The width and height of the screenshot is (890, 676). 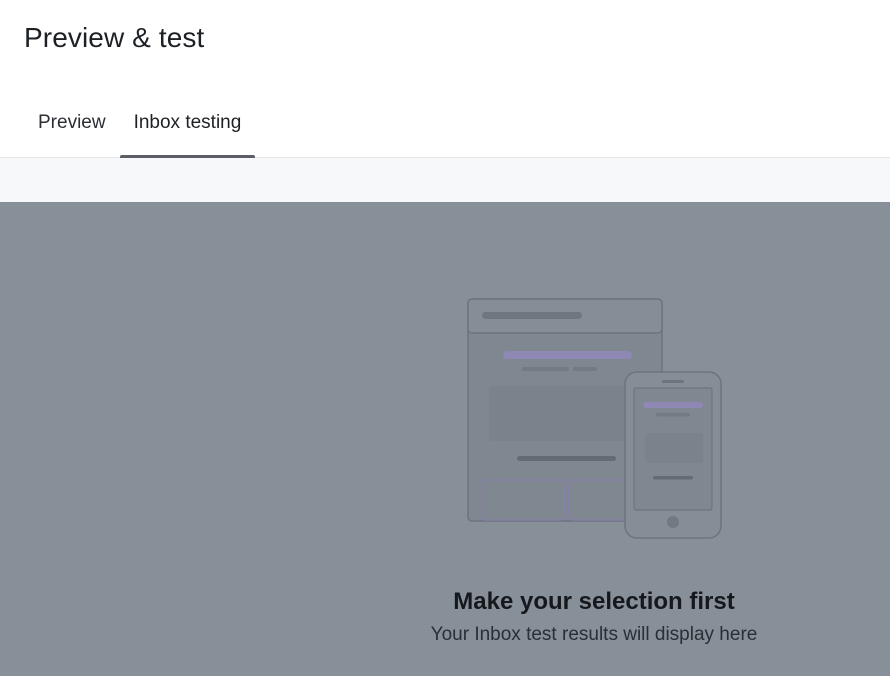 What do you see at coordinates (72, 128) in the screenshot?
I see `tab-preview: Preview` at bounding box center [72, 128].